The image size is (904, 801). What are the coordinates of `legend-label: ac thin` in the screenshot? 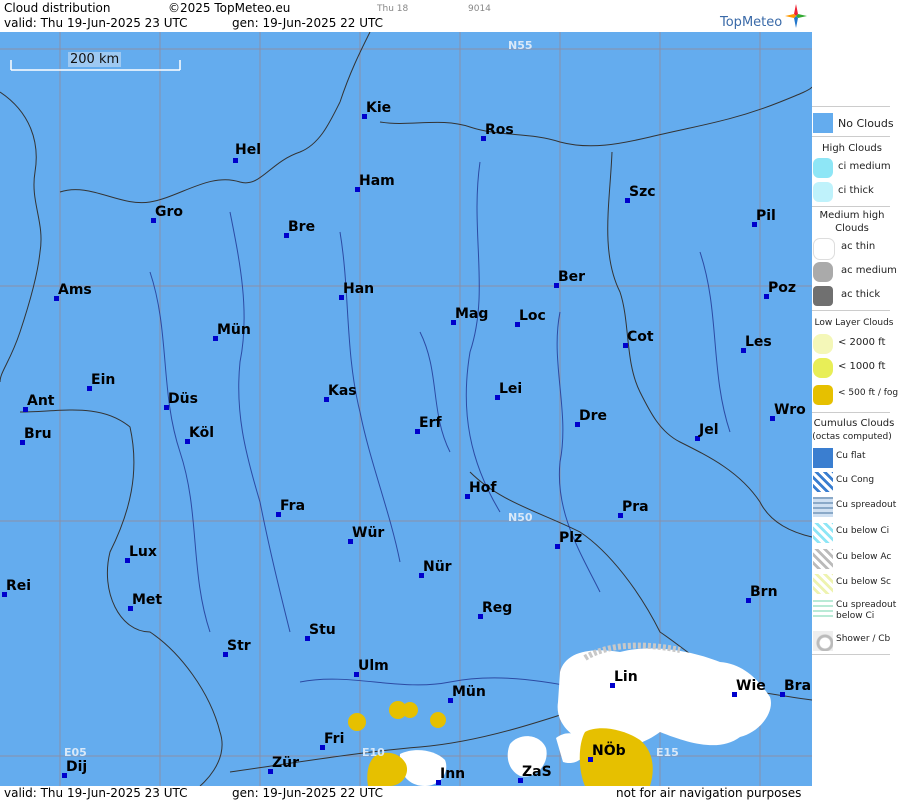 It's located at (858, 246).